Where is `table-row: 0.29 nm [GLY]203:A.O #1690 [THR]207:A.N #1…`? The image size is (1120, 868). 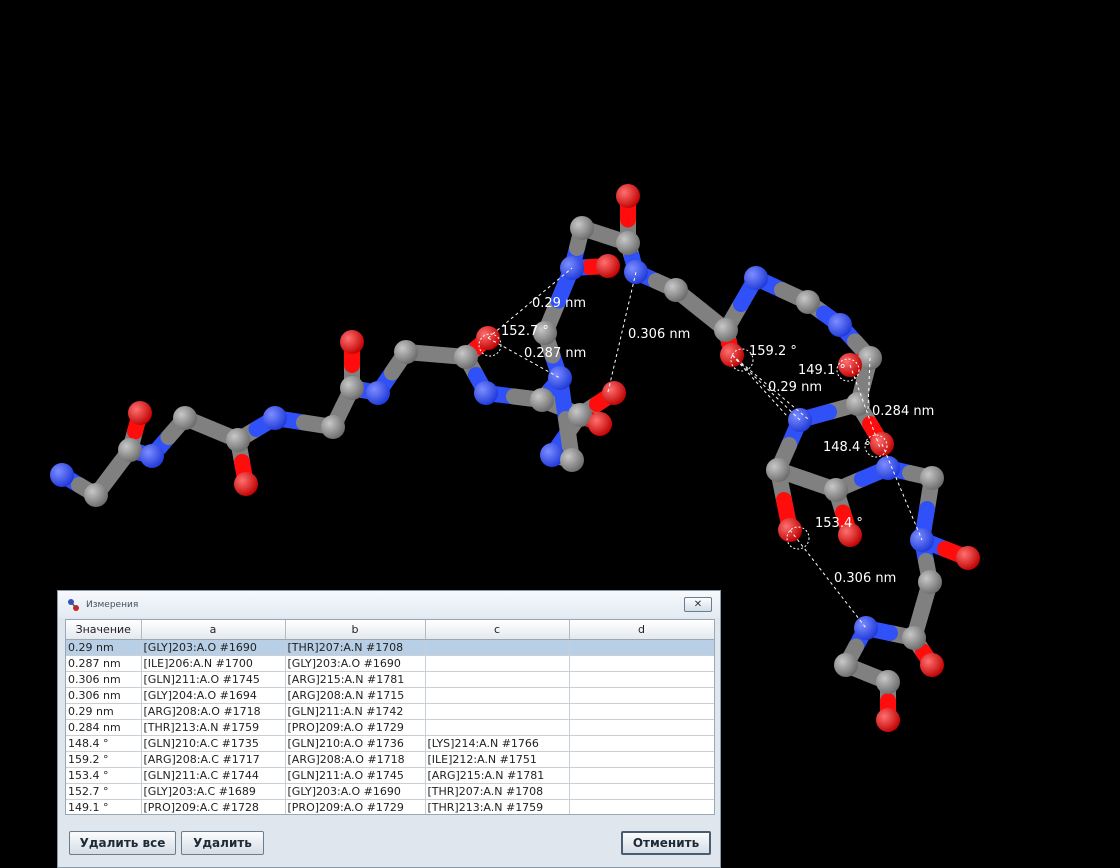
table-row: 0.29 nm [GLY]203:A.O #1690 [THR]207:A.N #1… is located at coordinates (390, 647).